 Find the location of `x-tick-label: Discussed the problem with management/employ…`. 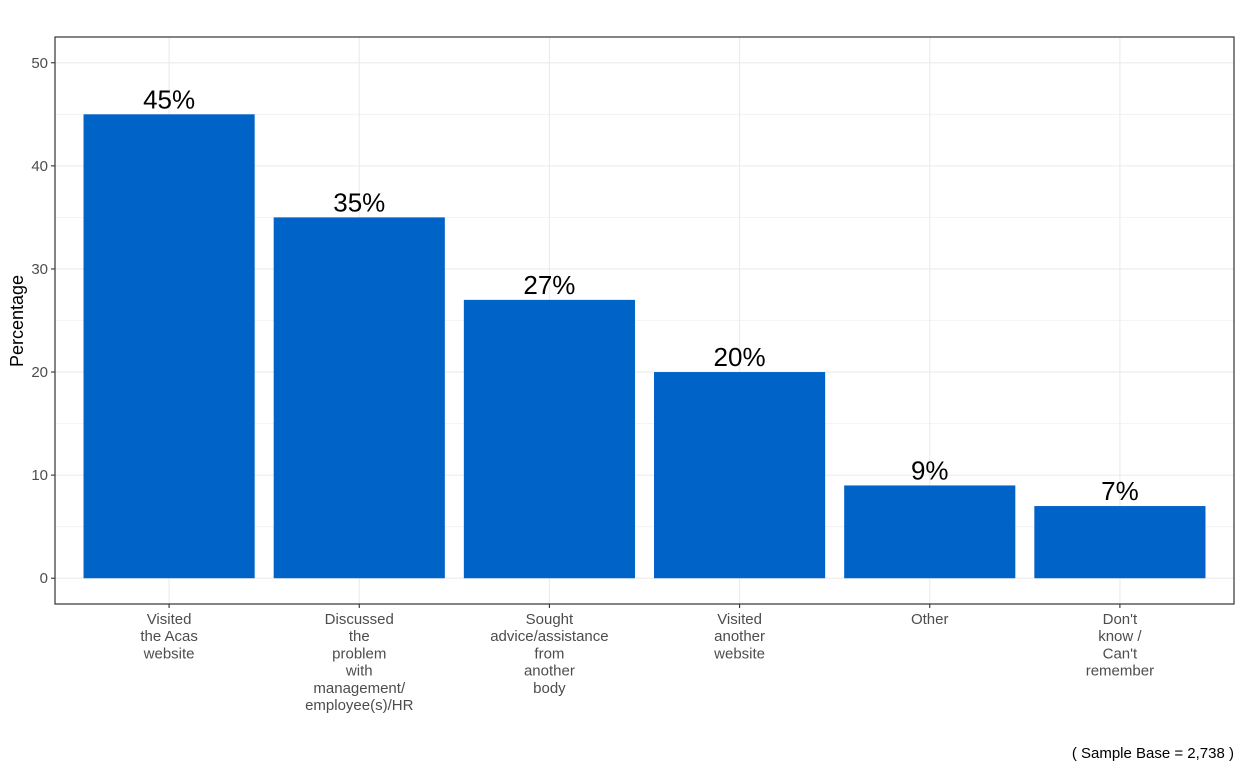

x-tick-label: Discussed the problem with management/employ… is located at coordinates (359, 662).